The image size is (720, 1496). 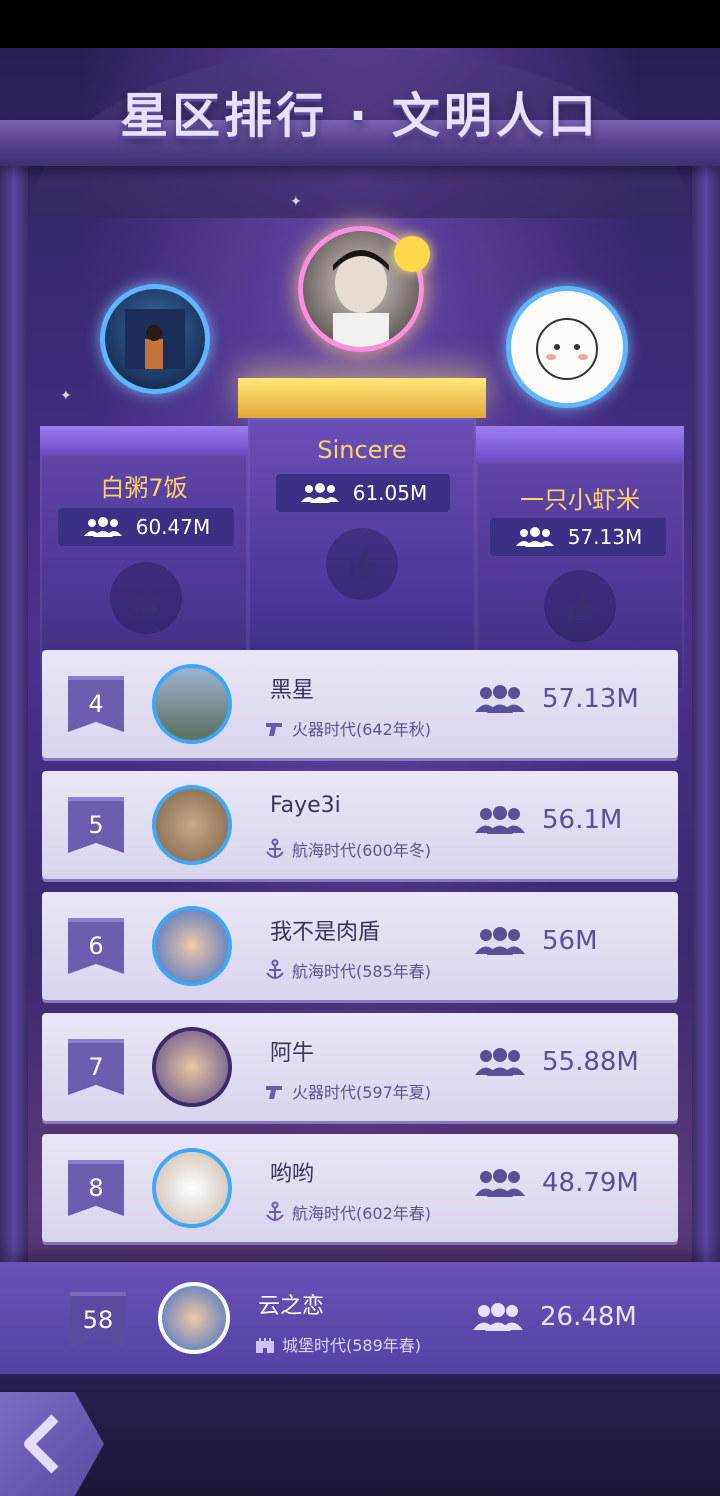 I want to click on era-label: 火器时代(597年夏), so click(x=362, y=1092).